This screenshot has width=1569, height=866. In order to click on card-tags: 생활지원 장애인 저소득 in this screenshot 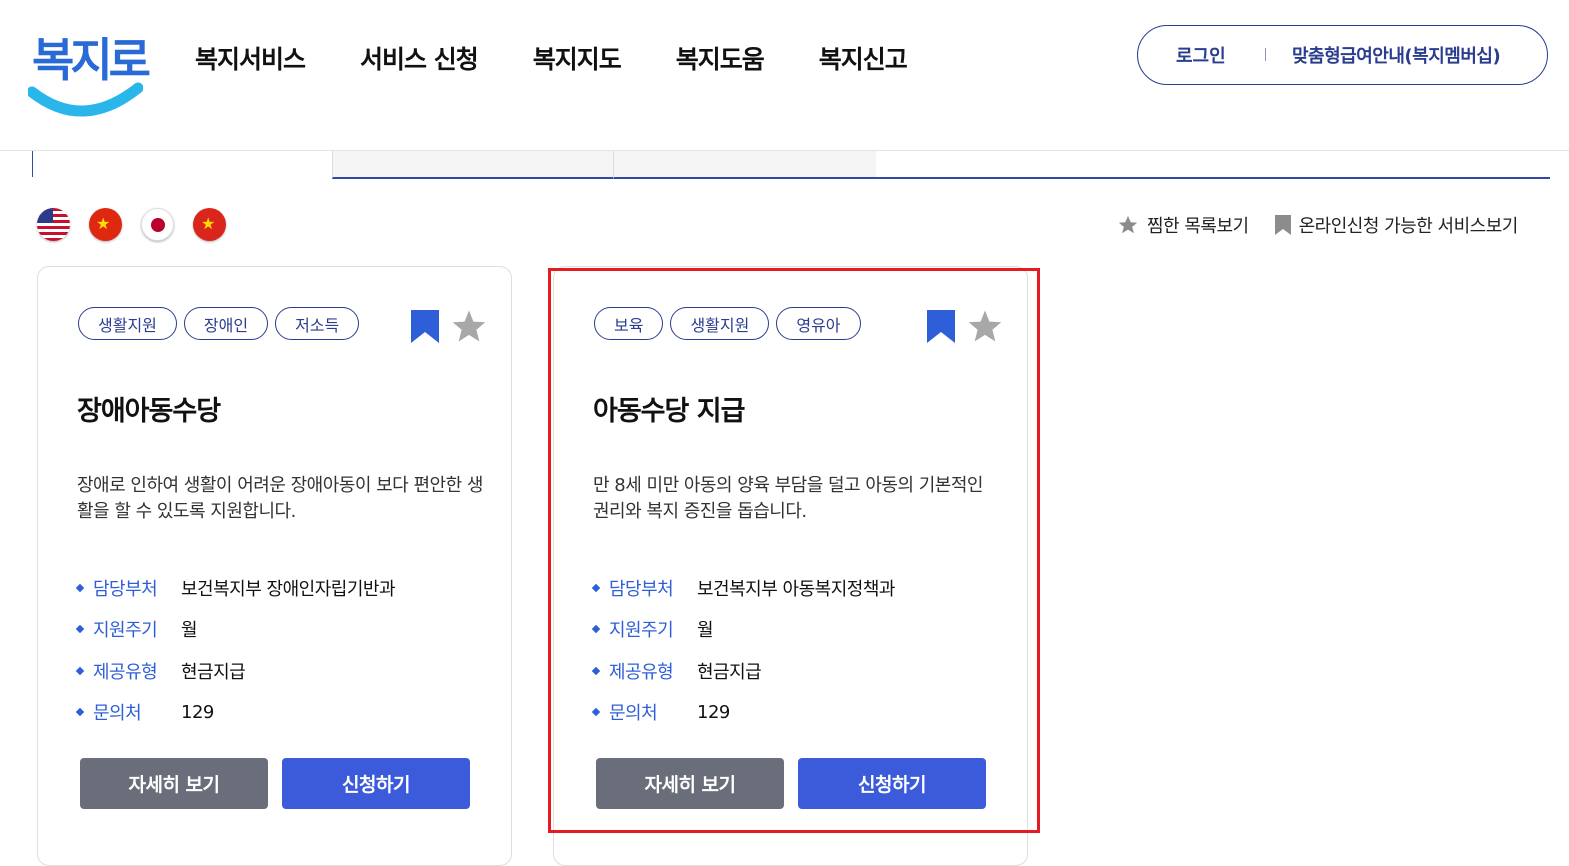, I will do `click(219, 323)`.